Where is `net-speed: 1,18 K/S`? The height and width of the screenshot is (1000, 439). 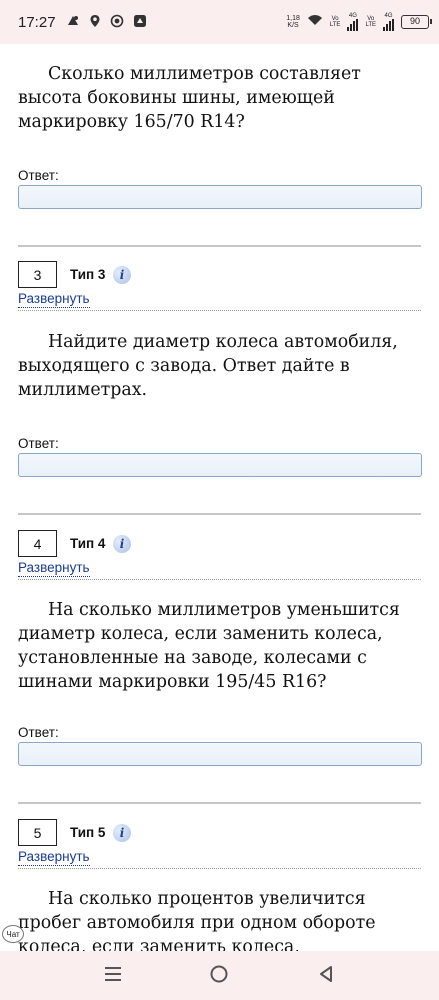
net-speed: 1,18 K/S is located at coordinates (293, 22).